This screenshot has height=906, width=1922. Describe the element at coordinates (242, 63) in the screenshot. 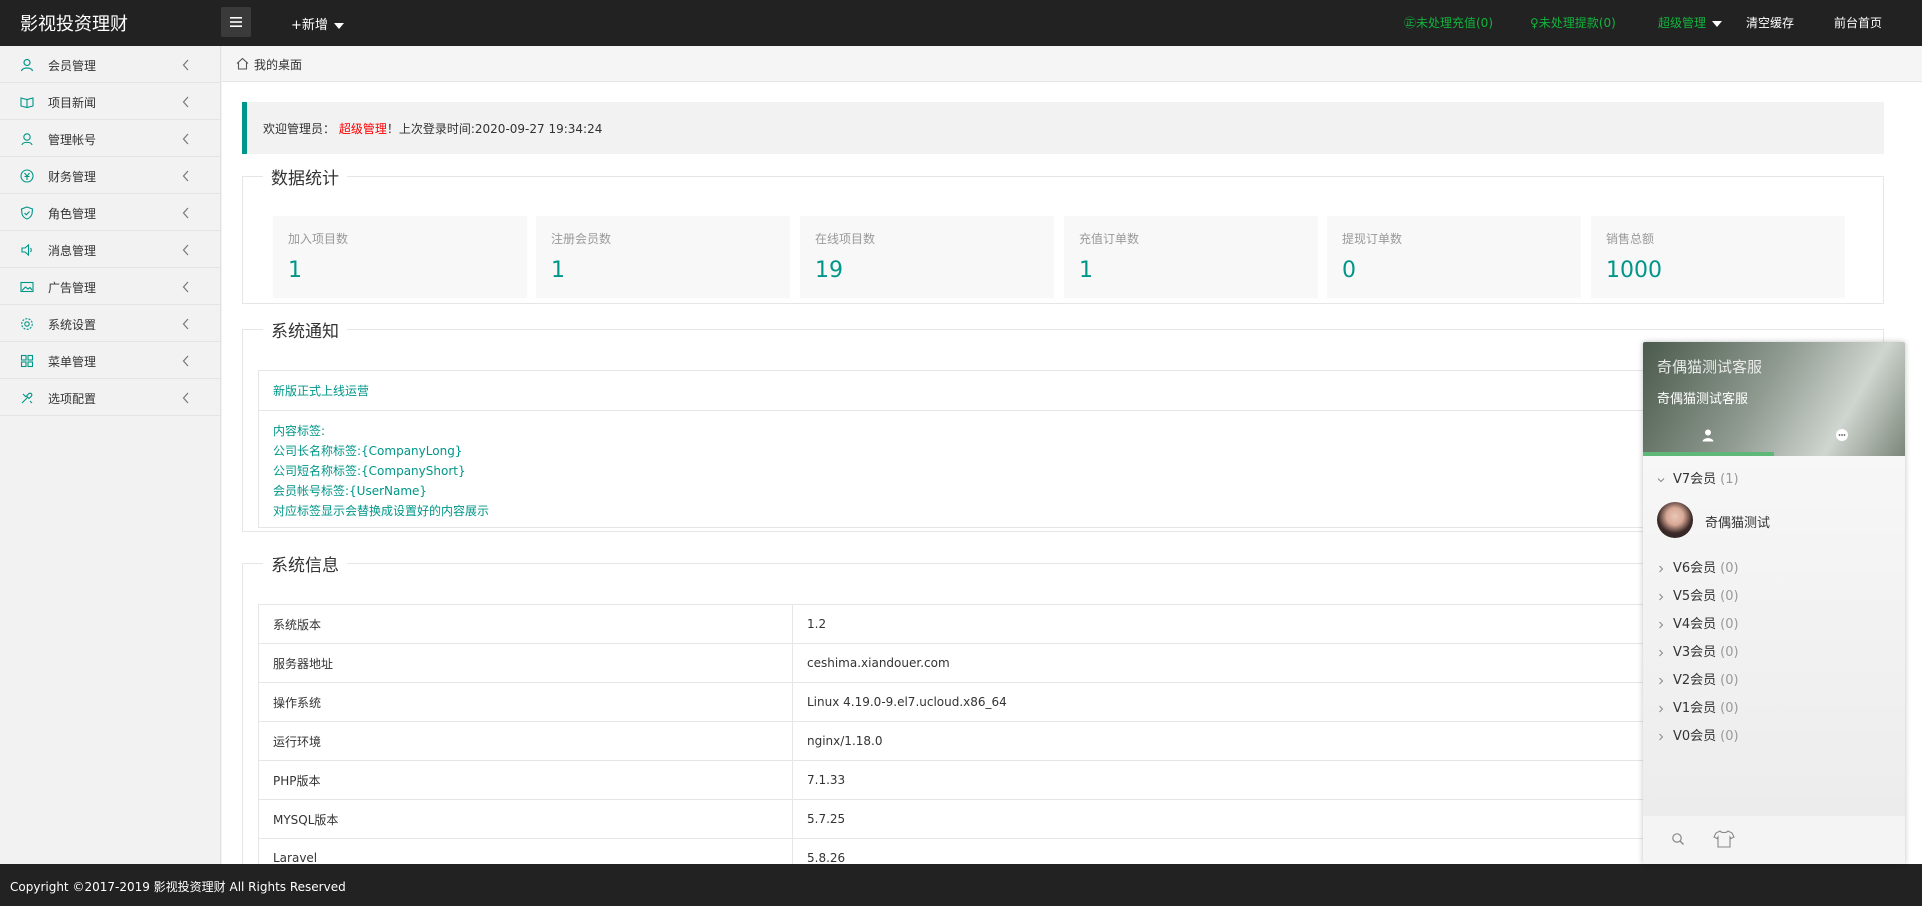

I see `home-icon` at that location.